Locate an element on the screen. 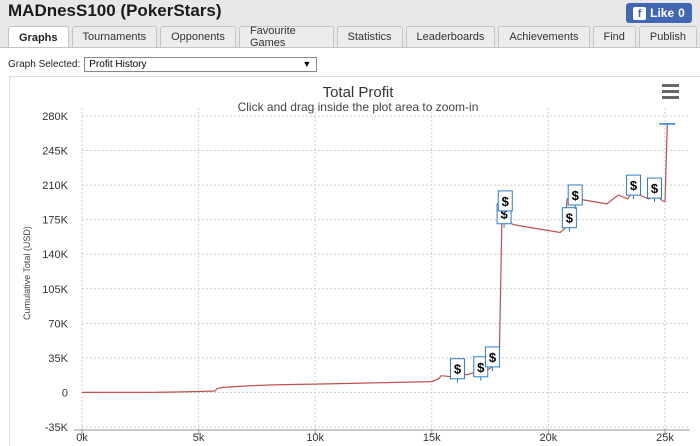 Image resolution: width=700 pixels, height=446 pixels. chart-title: Total Profit is located at coordinates (359, 92).